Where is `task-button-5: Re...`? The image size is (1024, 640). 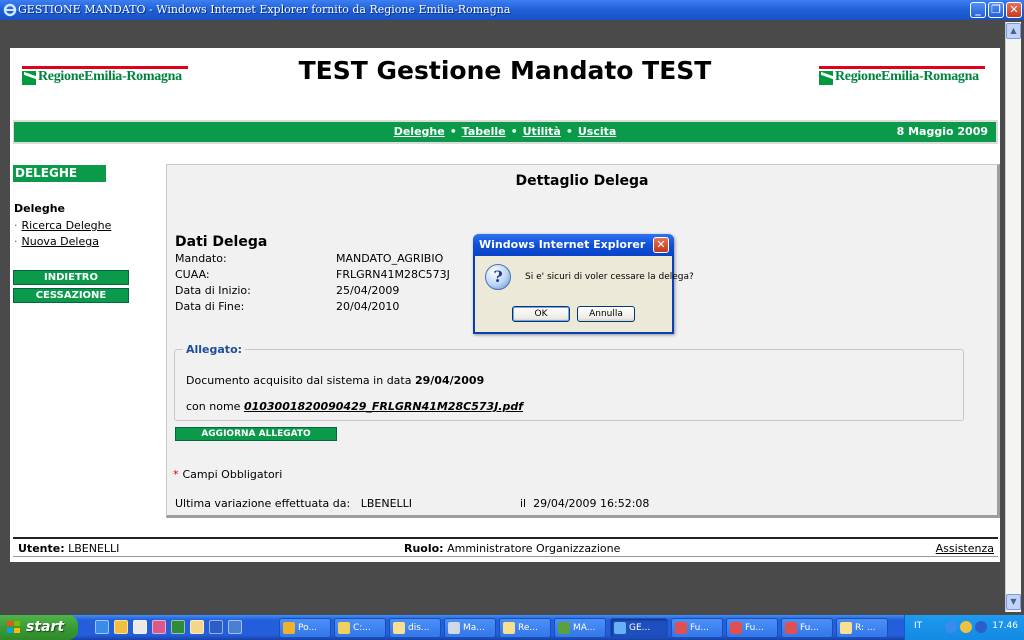 task-button-5: Re... is located at coordinates (525, 628).